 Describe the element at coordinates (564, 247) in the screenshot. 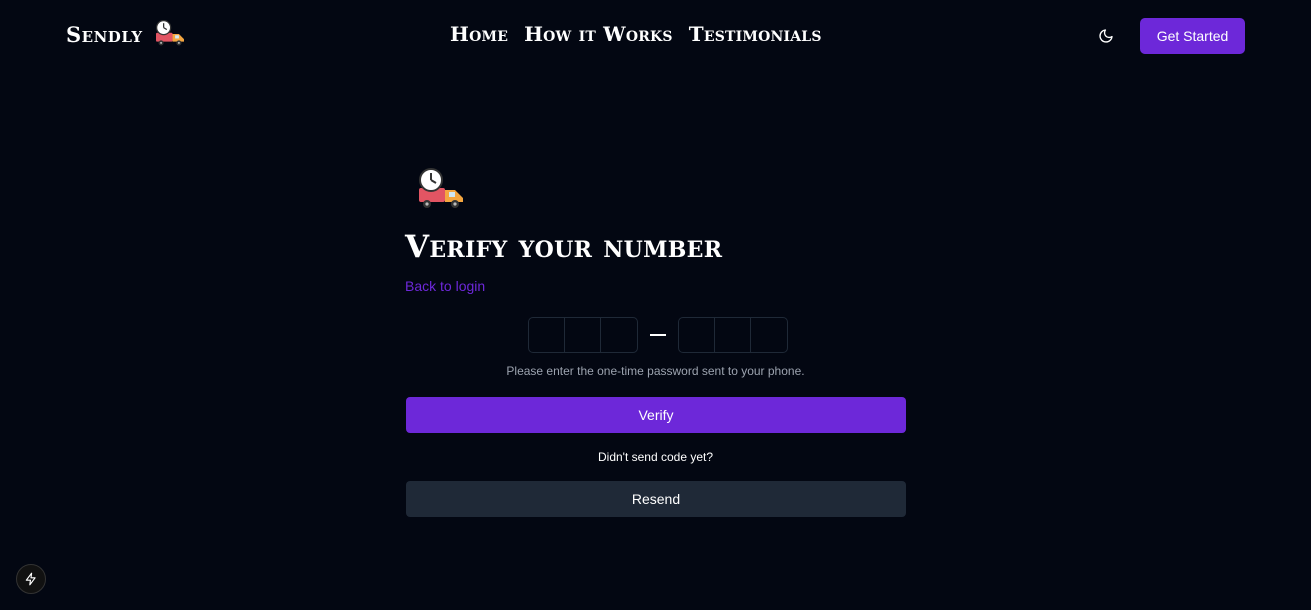

I see `page-title: Verify your number` at that location.